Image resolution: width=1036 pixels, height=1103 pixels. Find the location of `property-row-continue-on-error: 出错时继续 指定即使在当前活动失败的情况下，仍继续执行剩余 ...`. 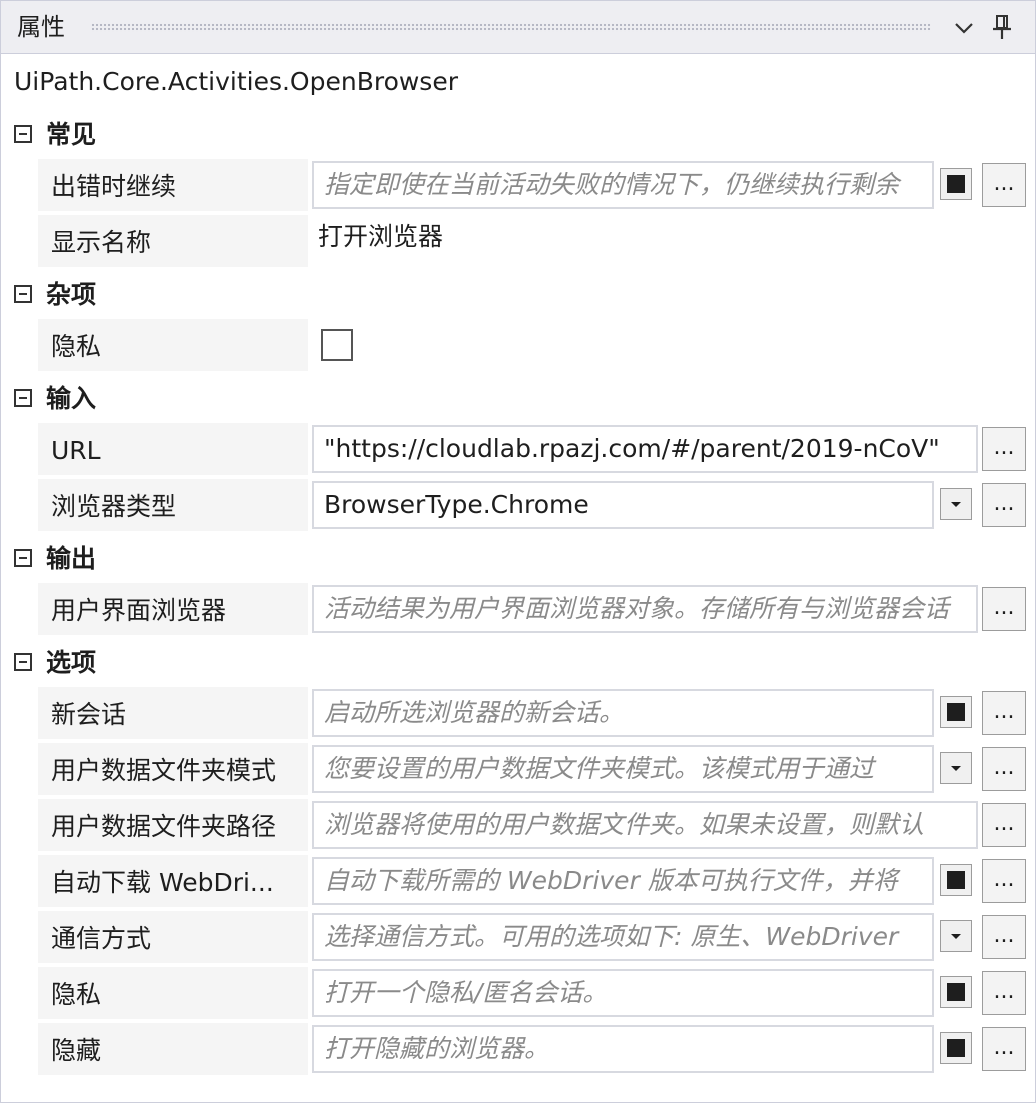

property-row-continue-on-error: 出错时继续 指定即使在当前活动失败的情况下，仍继续执行剩余 ... is located at coordinates (533, 187).